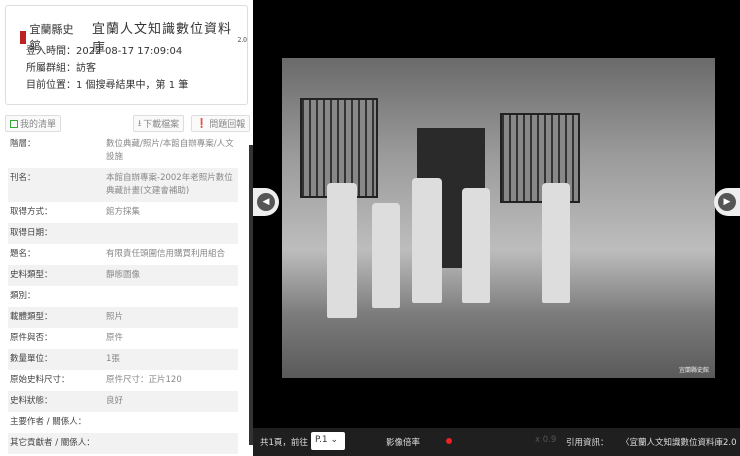  Describe the element at coordinates (123, 422) in the screenshot. I see `metadata-row: 主要作者 / 關係人：` at that location.